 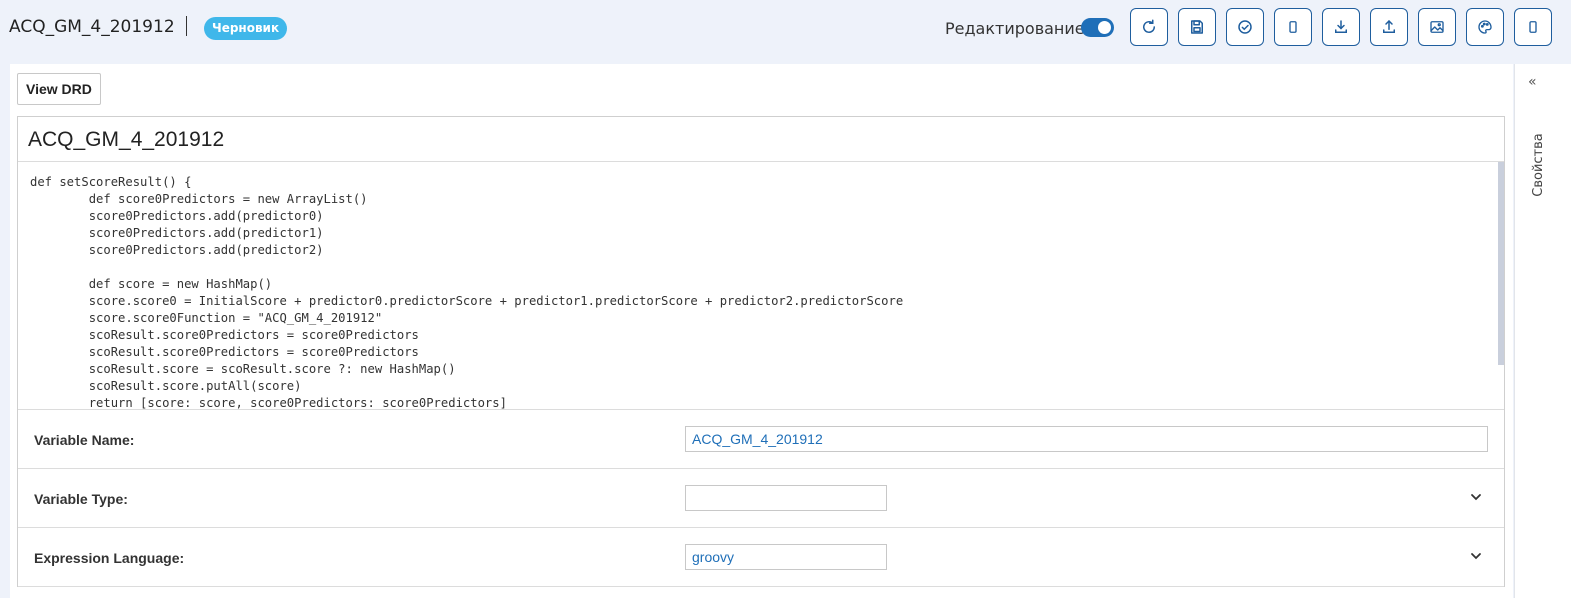 I want to click on edit-mode-toggle, so click(x=1097, y=27).